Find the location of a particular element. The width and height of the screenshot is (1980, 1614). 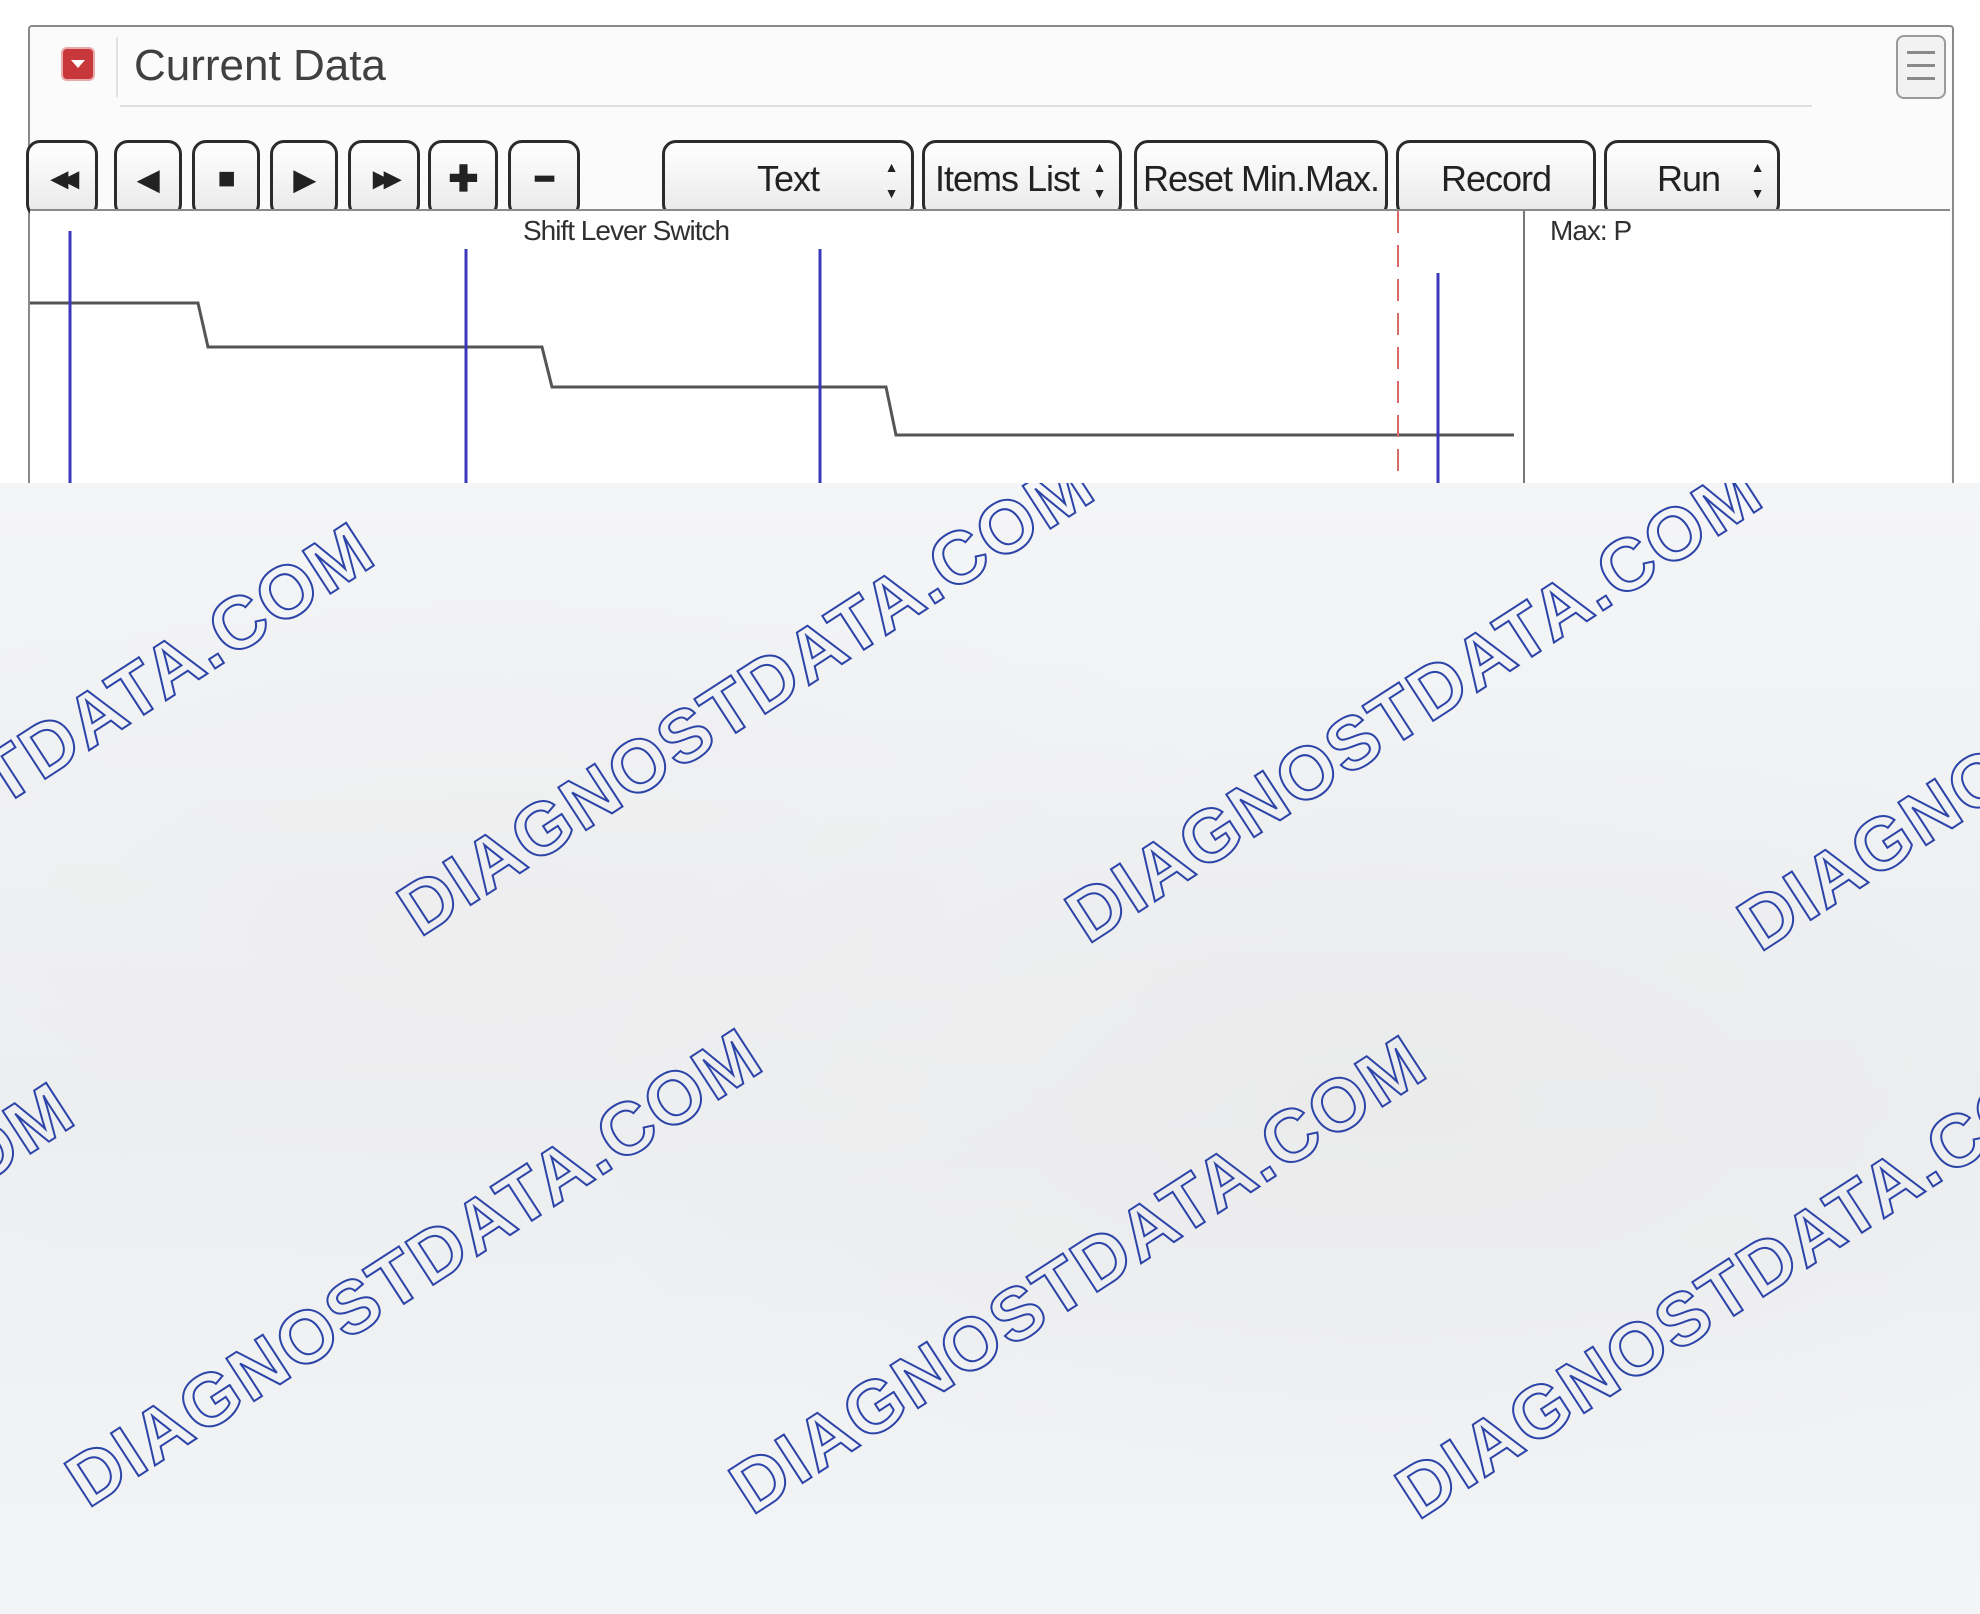

record-button: Record is located at coordinates (1496, 179).